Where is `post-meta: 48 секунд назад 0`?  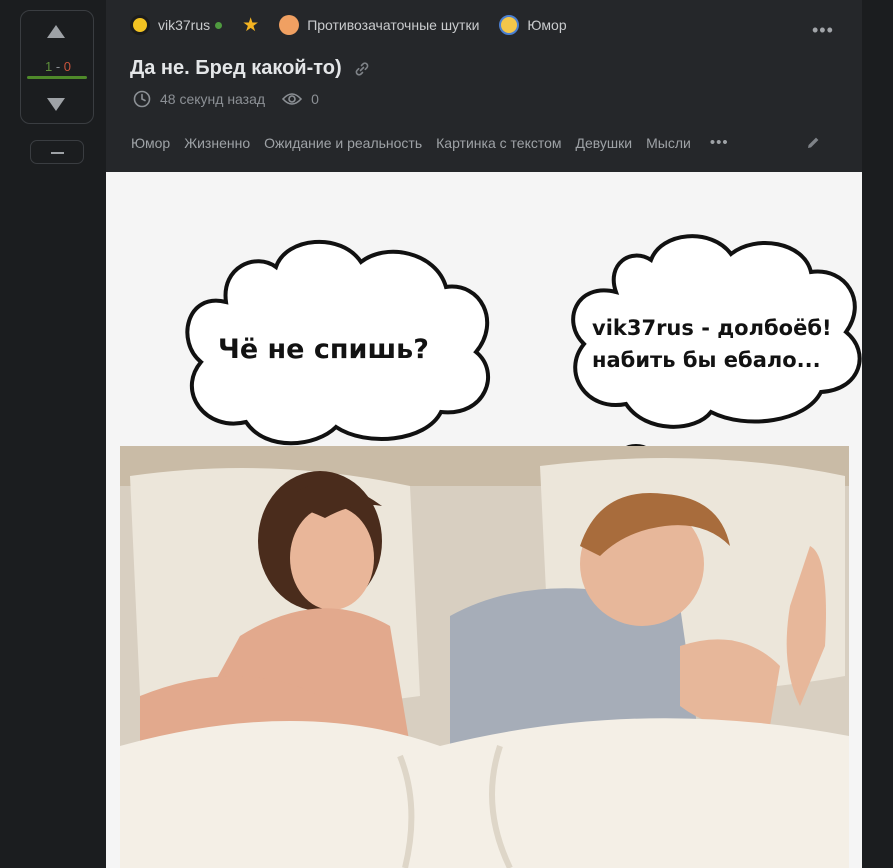
post-meta: 48 секунд назад 0 is located at coordinates (226, 99).